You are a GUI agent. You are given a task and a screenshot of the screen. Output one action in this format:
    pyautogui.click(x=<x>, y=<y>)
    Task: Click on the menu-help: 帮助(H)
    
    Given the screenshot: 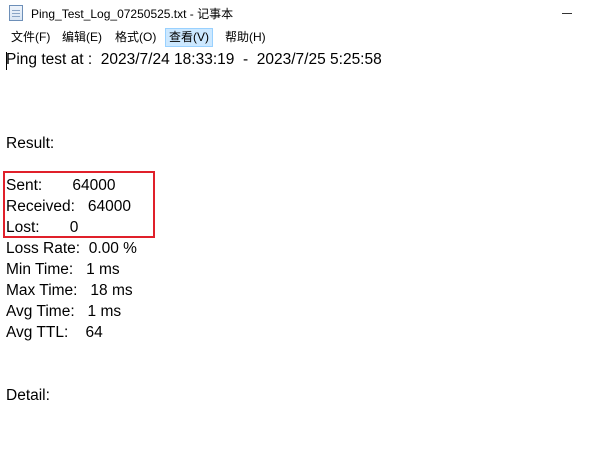 What is the action you would take?
    pyautogui.click(x=245, y=37)
    